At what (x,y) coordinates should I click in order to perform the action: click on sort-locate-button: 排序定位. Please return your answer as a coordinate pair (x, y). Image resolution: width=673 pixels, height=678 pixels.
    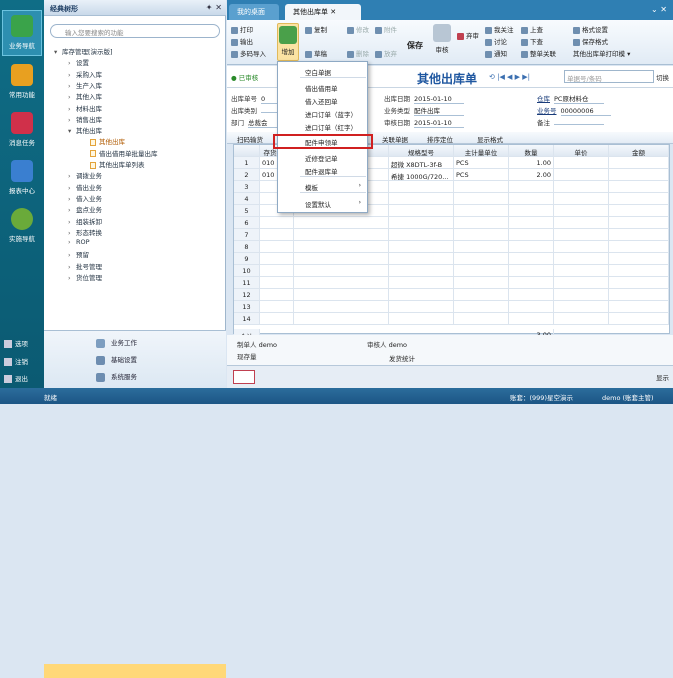
    Looking at the image, I should click on (440, 139).